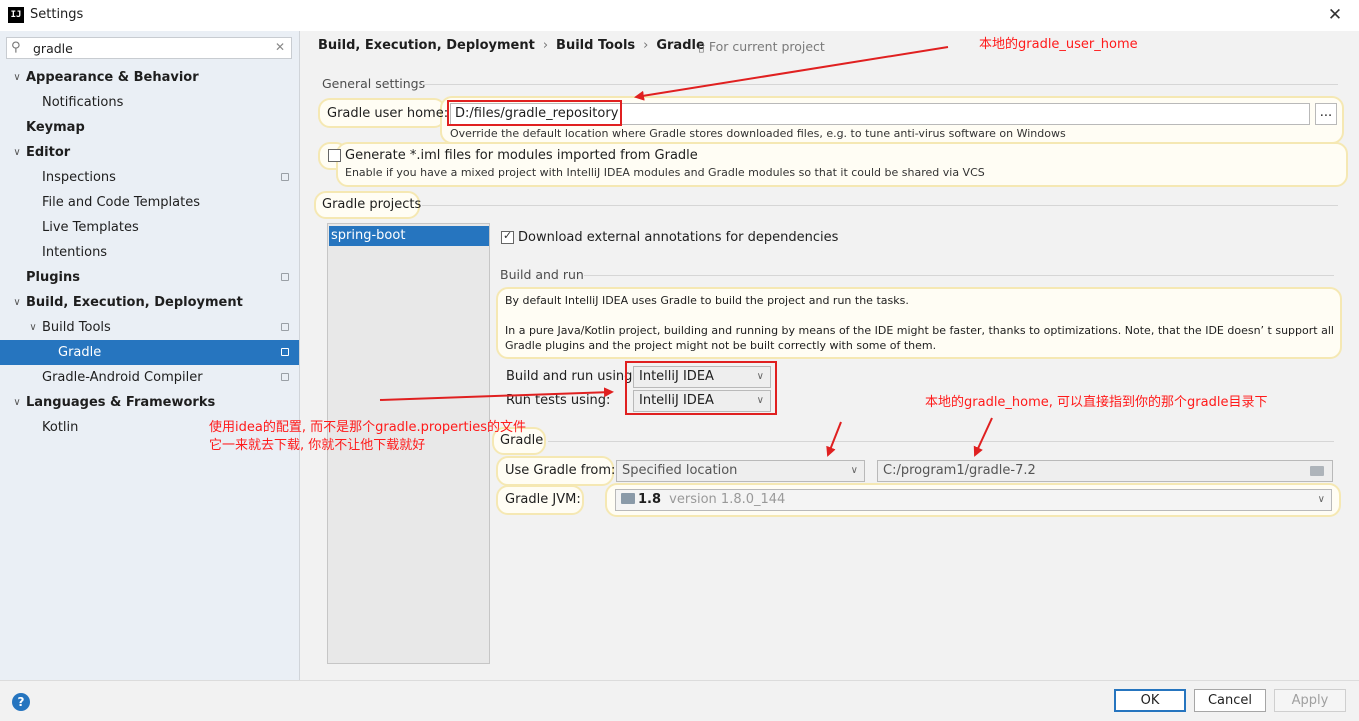  I want to click on folder-icon, so click(1317, 471).